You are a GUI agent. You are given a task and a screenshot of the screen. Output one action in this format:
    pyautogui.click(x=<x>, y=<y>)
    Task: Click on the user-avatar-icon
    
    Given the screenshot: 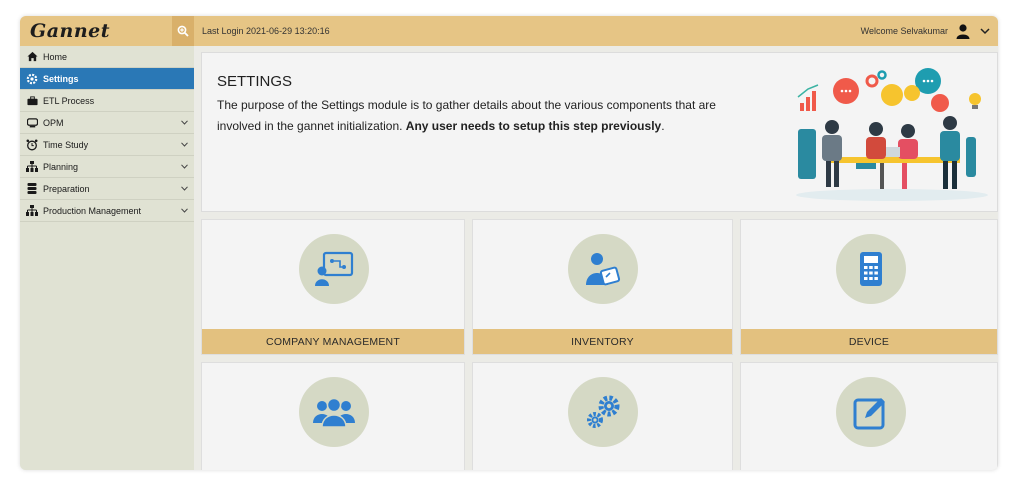 What is the action you would take?
    pyautogui.click(x=963, y=31)
    